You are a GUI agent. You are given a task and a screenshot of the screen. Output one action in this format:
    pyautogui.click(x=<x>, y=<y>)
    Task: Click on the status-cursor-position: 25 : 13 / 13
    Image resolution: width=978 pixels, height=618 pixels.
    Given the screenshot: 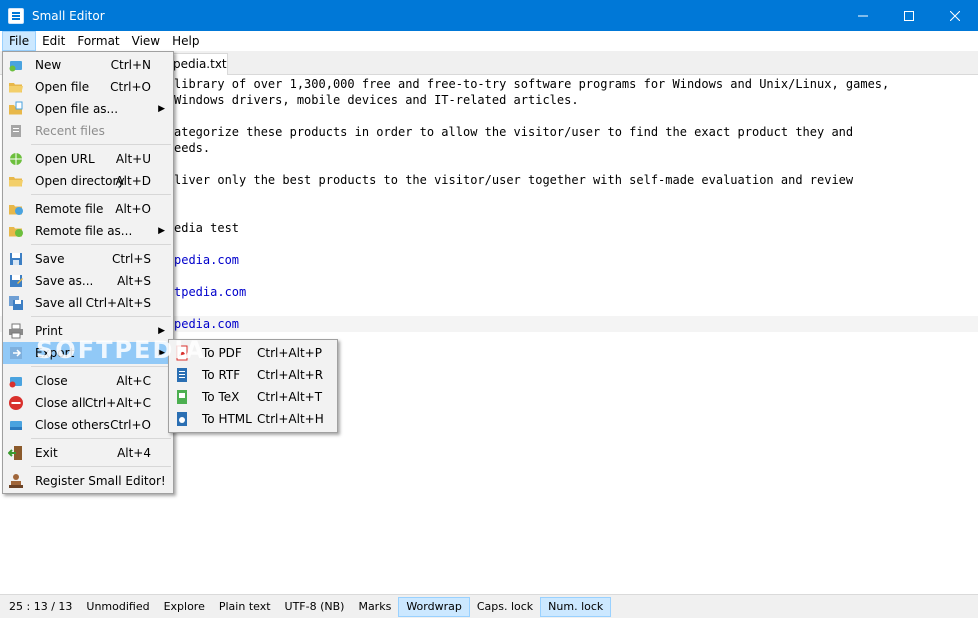 What is the action you would take?
    pyautogui.click(x=41, y=606)
    